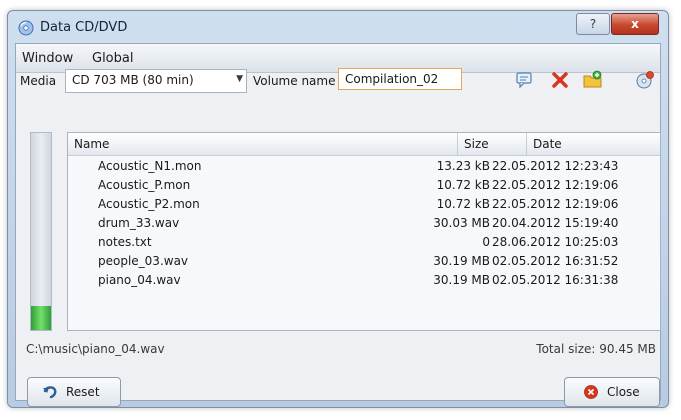 The width and height of the screenshot is (681, 420). Describe the element at coordinates (525, 80) in the screenshot. I see `info-icon` at that location.